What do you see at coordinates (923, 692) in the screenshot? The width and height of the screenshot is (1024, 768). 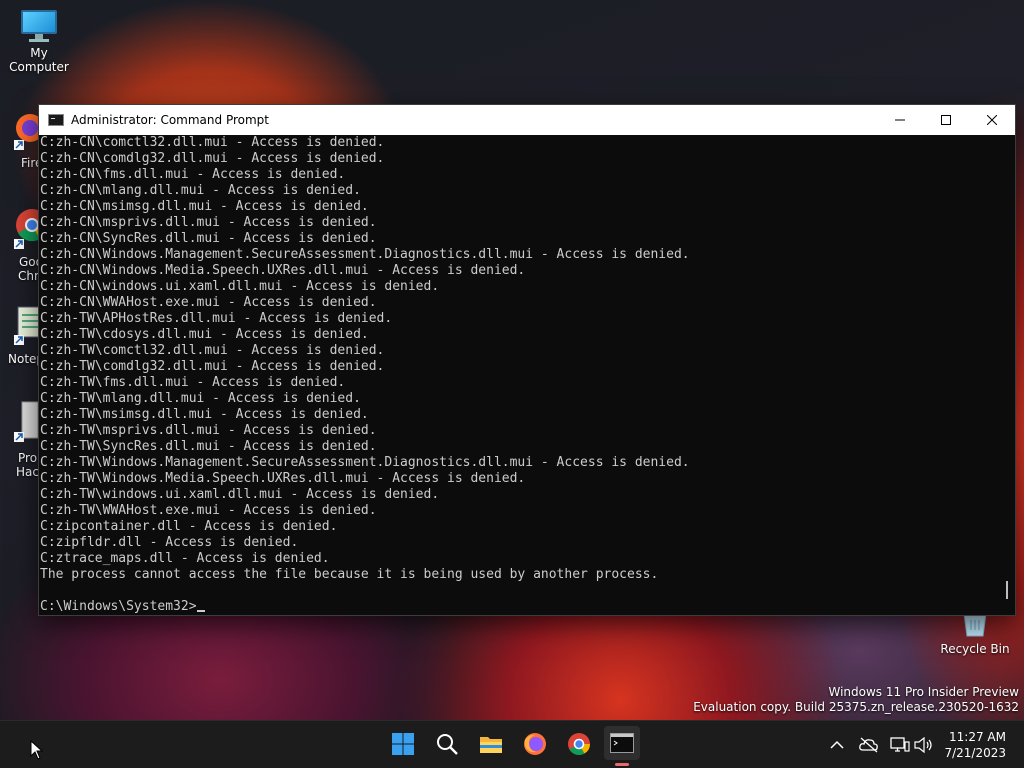 I see `watermark-edition: Windows 11 Pro Insider Preview` at bounding box center [923, 692].